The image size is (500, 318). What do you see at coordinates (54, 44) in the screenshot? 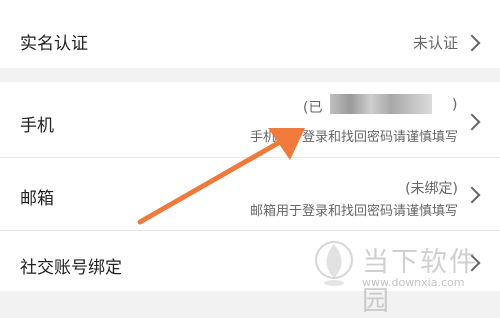
I see `real-name-label: 实名认证` at bounding box center [54, 44].